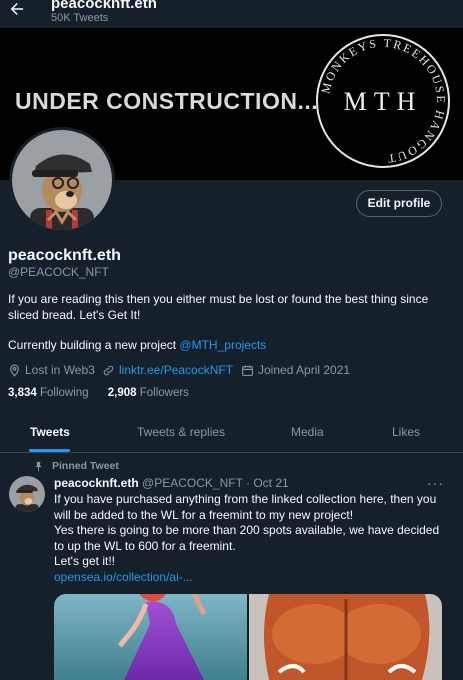 The width and height of the screenshot is (463, 680). I want to click on tweet-avatar, so click(27, 494).